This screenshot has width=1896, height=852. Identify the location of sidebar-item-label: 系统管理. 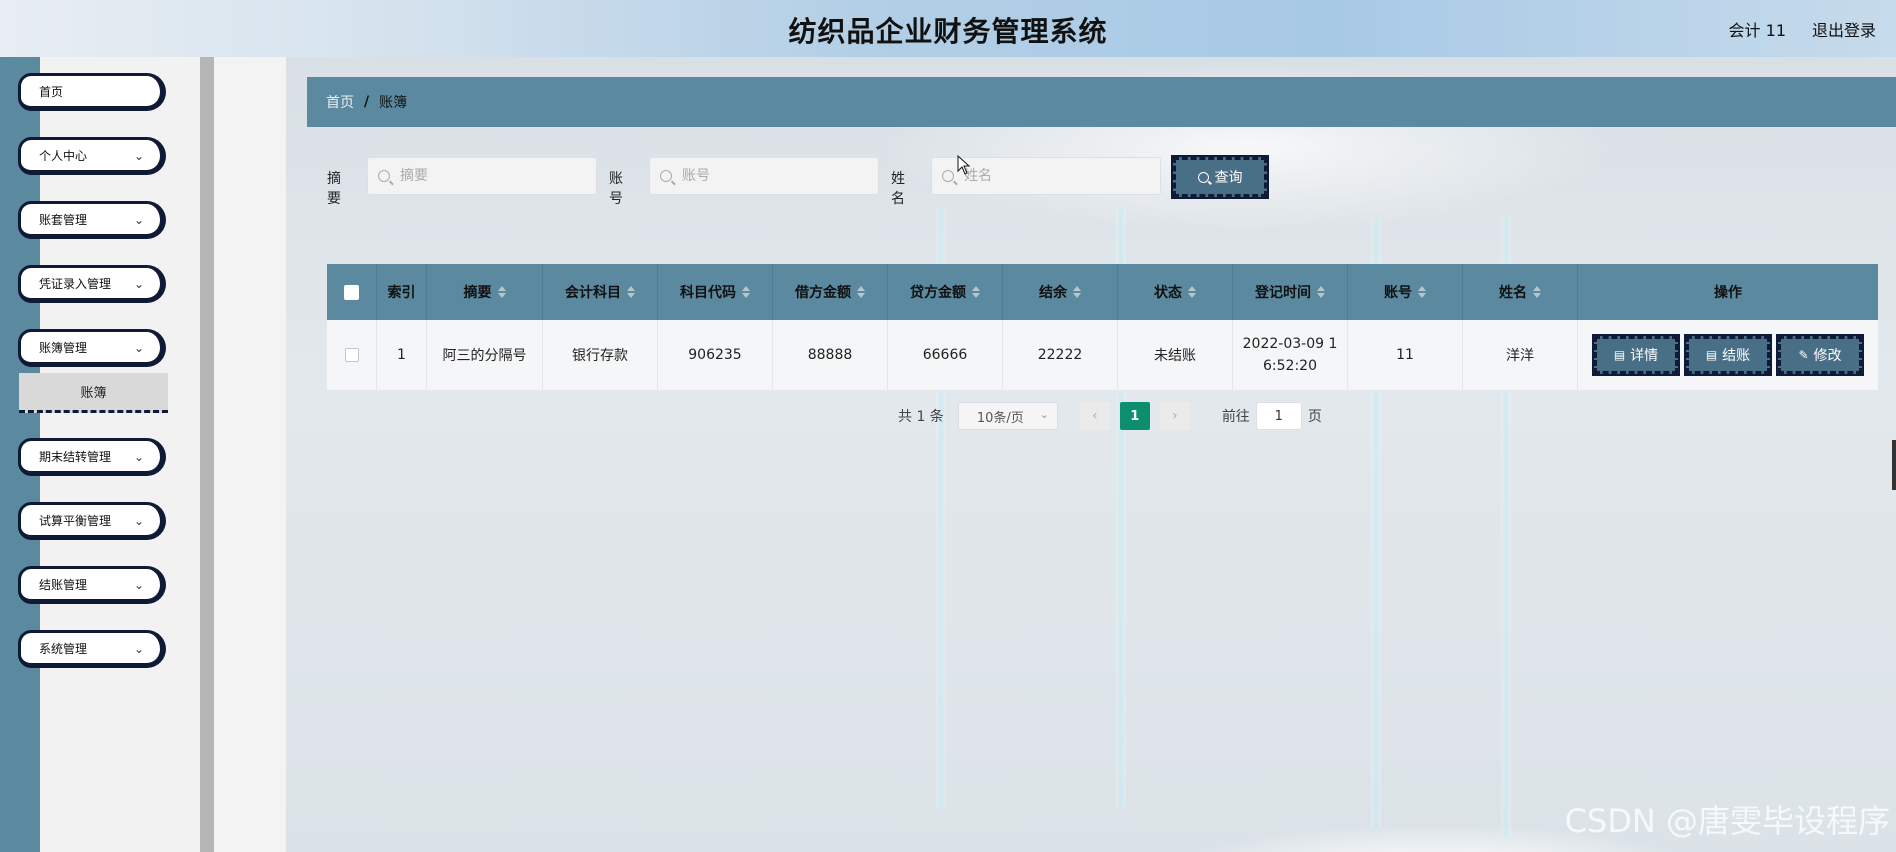
(63, 648).